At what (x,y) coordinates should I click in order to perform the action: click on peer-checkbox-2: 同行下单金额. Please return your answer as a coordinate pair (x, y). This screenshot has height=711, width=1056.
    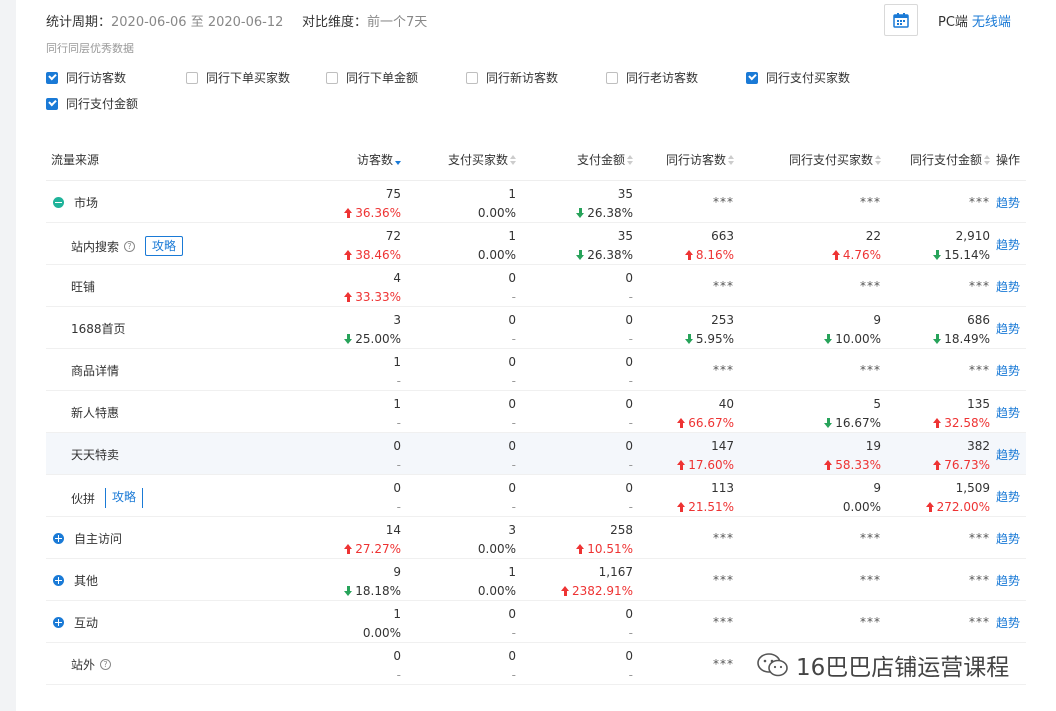
    Looking at the image, I should click on (372, 77).